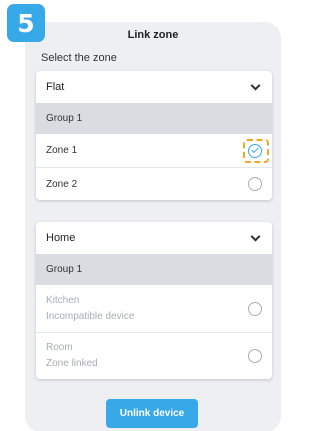 Image resolution: width=320 pixels, height=431 pixels. What do you see at coordinates (90, 316) in the screenshot?
I see `zone-status: Incompatible device` at bounding box center [90, 316].